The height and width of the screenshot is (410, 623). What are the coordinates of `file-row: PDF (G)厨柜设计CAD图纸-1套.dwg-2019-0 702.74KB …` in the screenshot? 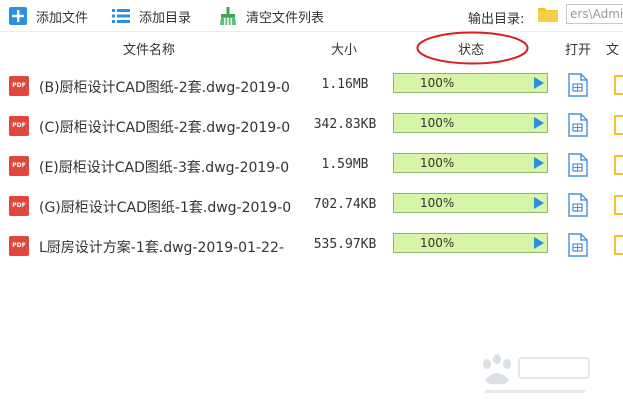 It's located at (311, 204).